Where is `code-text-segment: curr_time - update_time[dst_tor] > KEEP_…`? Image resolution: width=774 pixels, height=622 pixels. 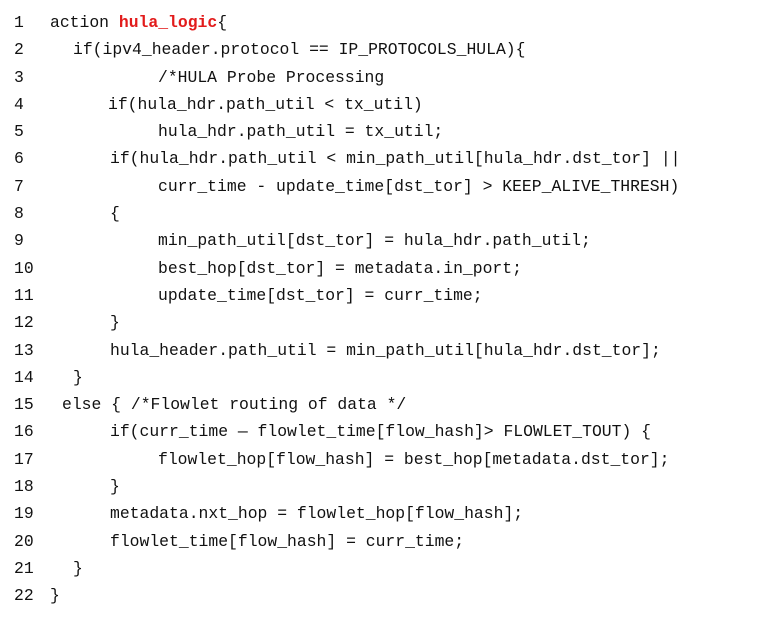 code-text-segment: curr_time - update_time[dst_tor] > KEEP_… is located at coordinates (419, 186).